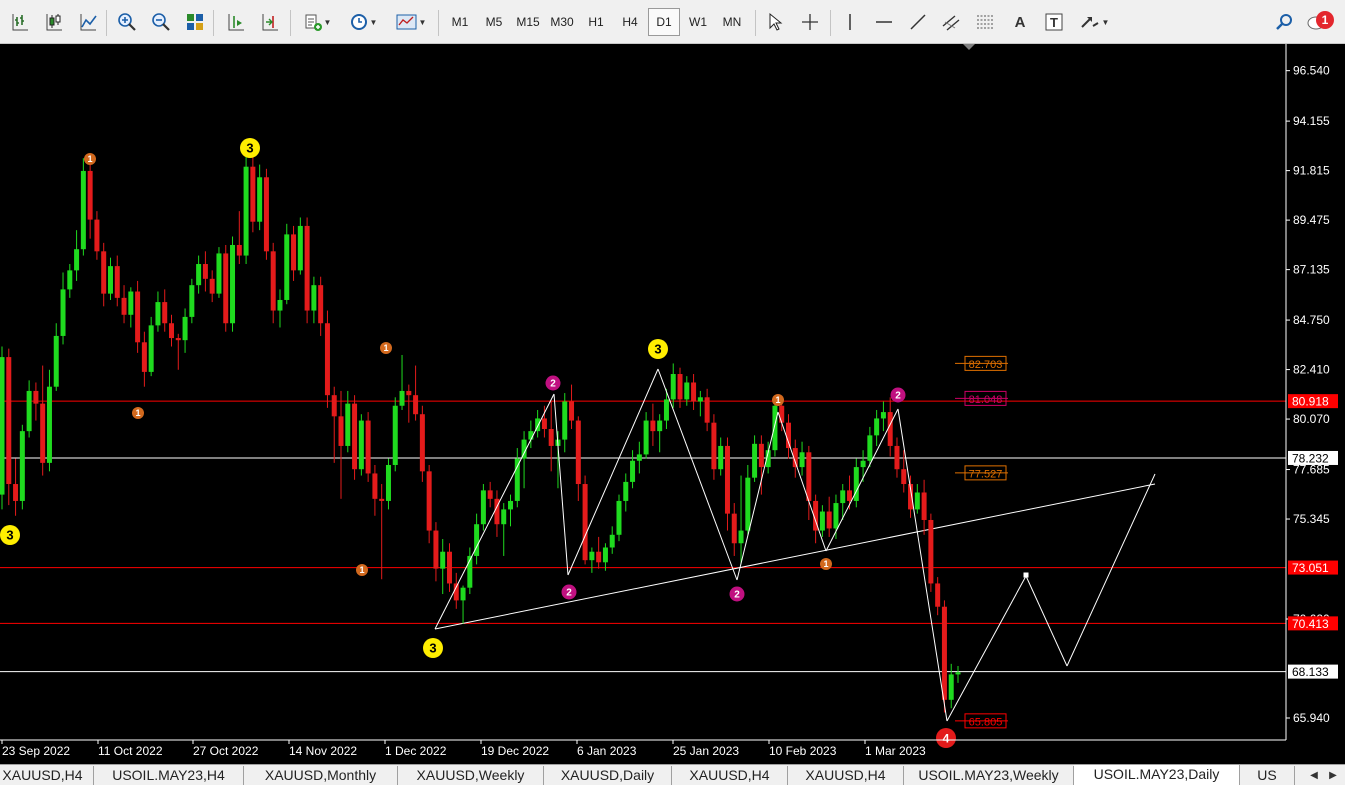 This screenshot has height=785, width=1345. What do you see at coordinates (528, 22) in the screenshot?
I see `timeframe-m15-button: M15` at bounding box center [528, 22].